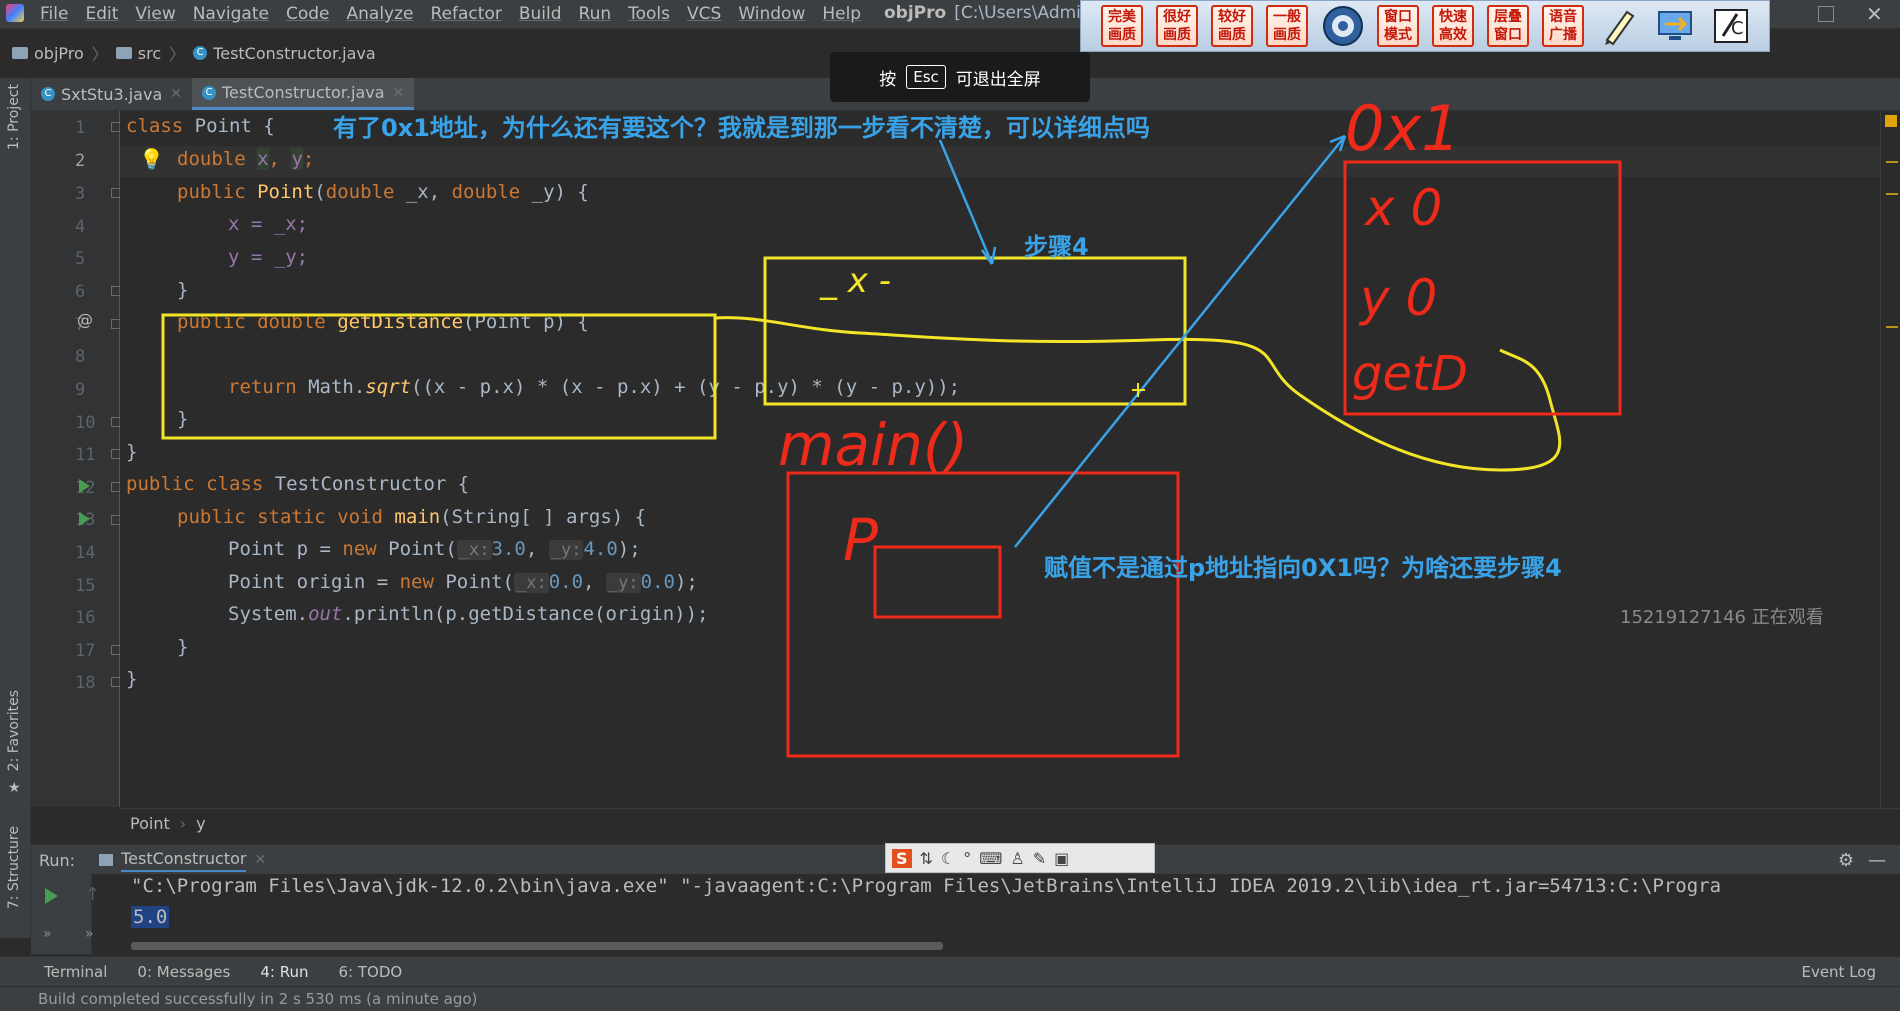 The height and width of the screenshot is (1011, 1900). Describe the element at coordinates (1397, 298) in the screenshot. I see `handwritten-field-y: y 0` at that location.